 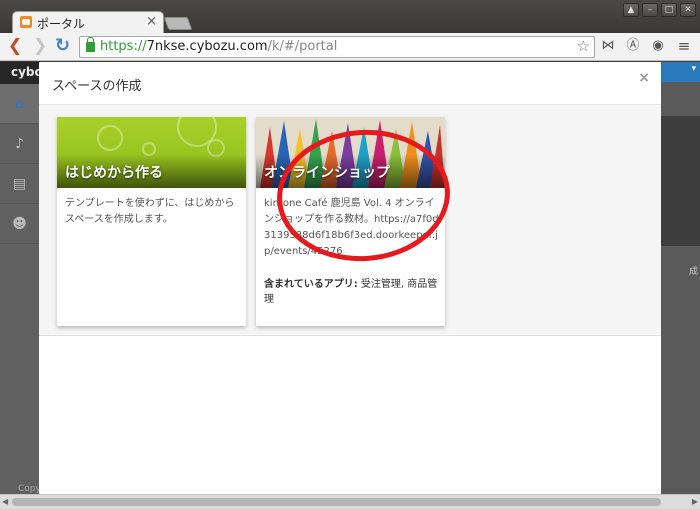 What do you see at coordinates (608, 46) in the screenshot?
I see `extension-n-icon: ⋈` at bounding box center [608, 46].